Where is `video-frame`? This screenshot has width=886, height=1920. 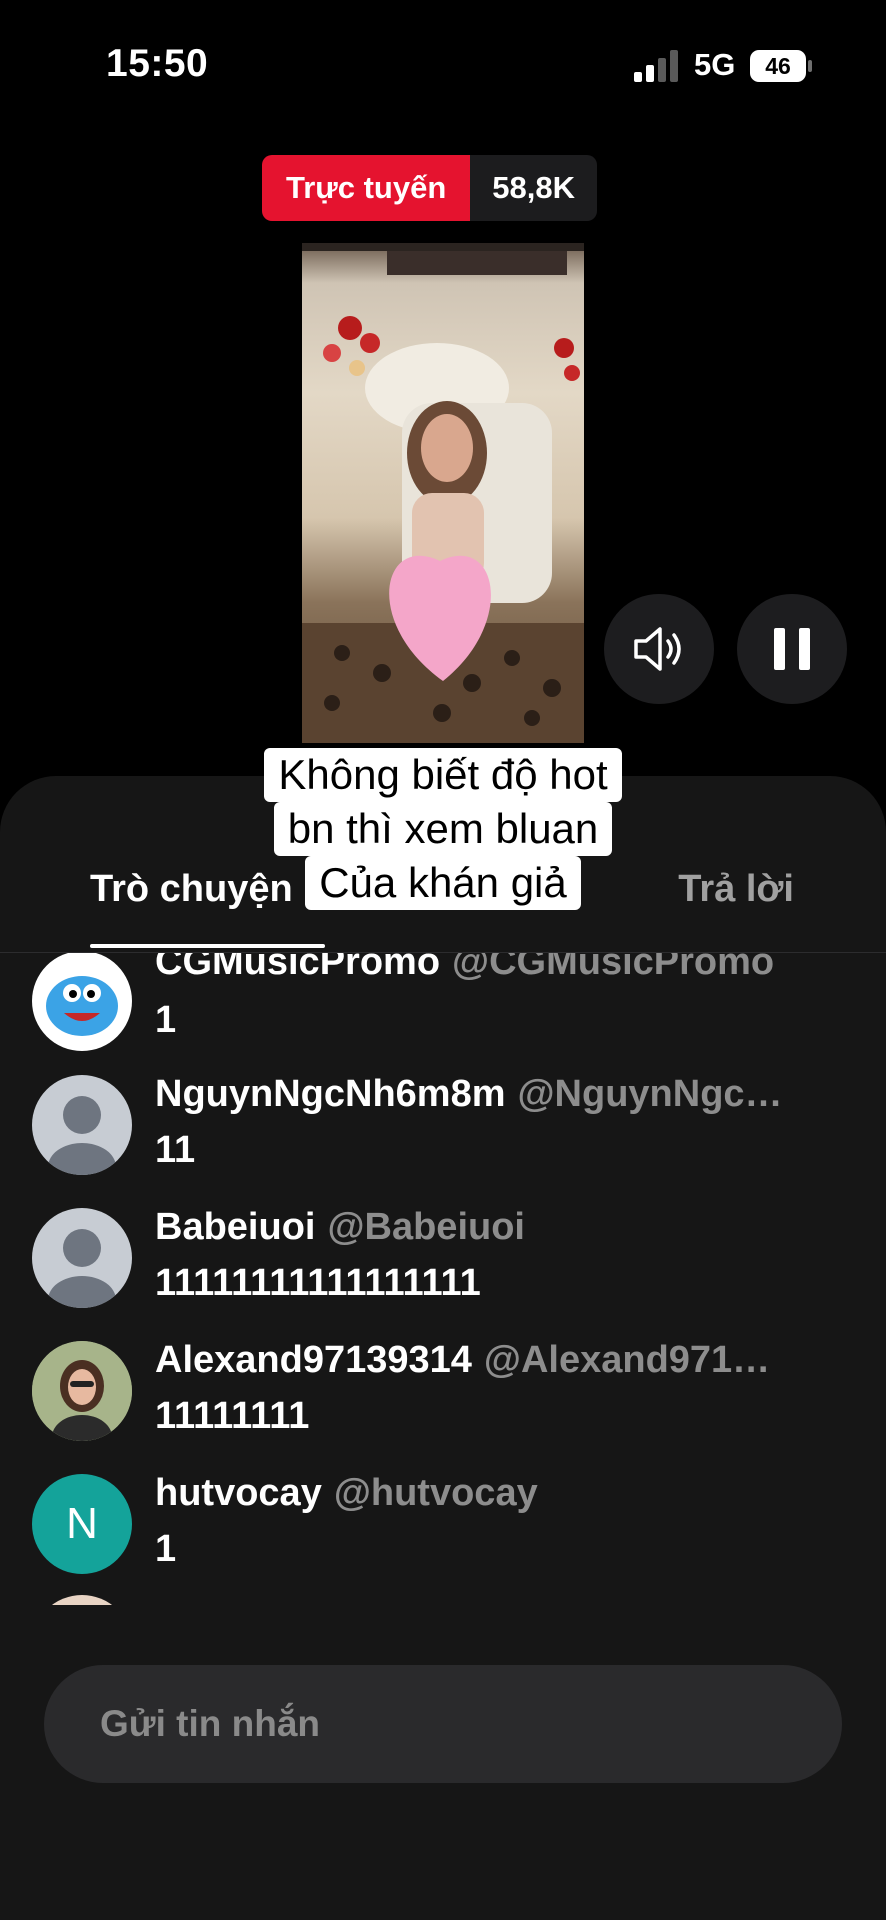
video-frame is located at coordinates (443, 493).